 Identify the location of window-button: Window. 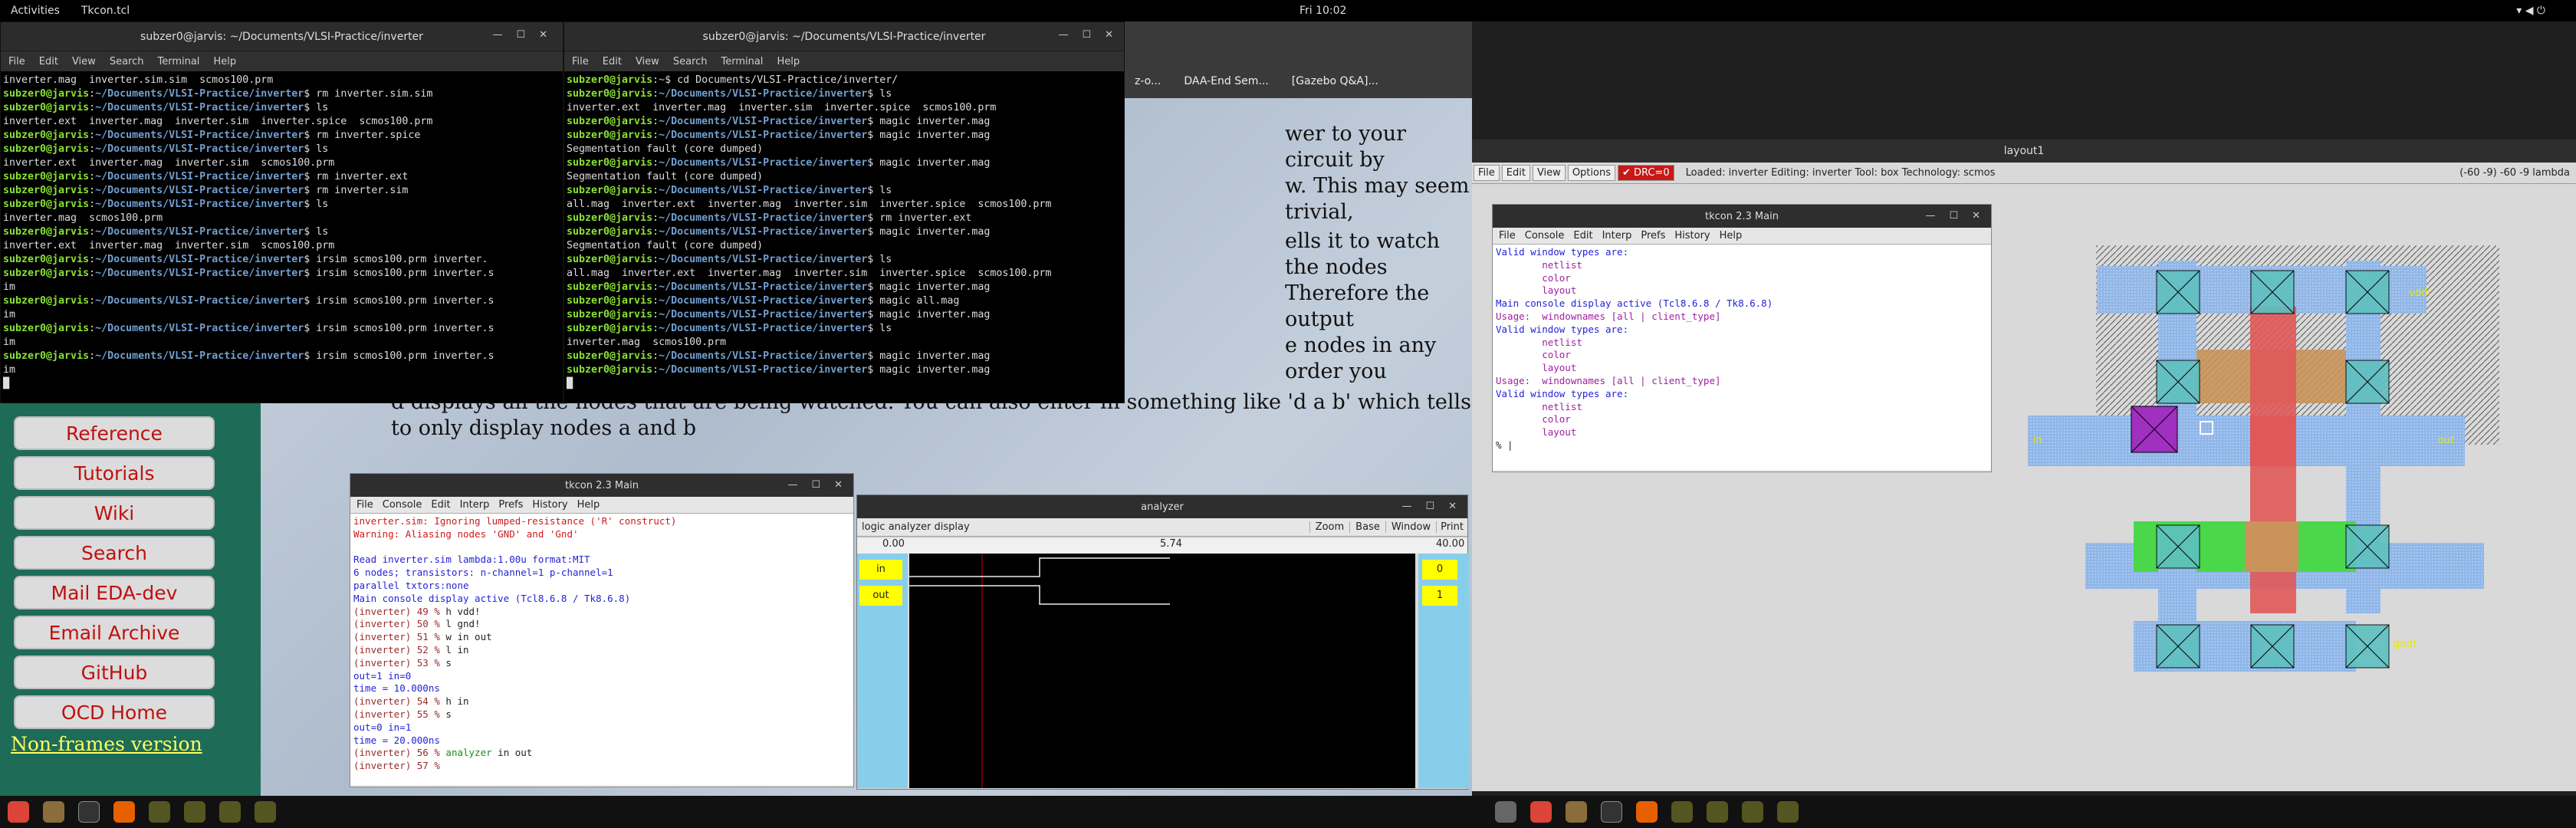
(1411, 527).